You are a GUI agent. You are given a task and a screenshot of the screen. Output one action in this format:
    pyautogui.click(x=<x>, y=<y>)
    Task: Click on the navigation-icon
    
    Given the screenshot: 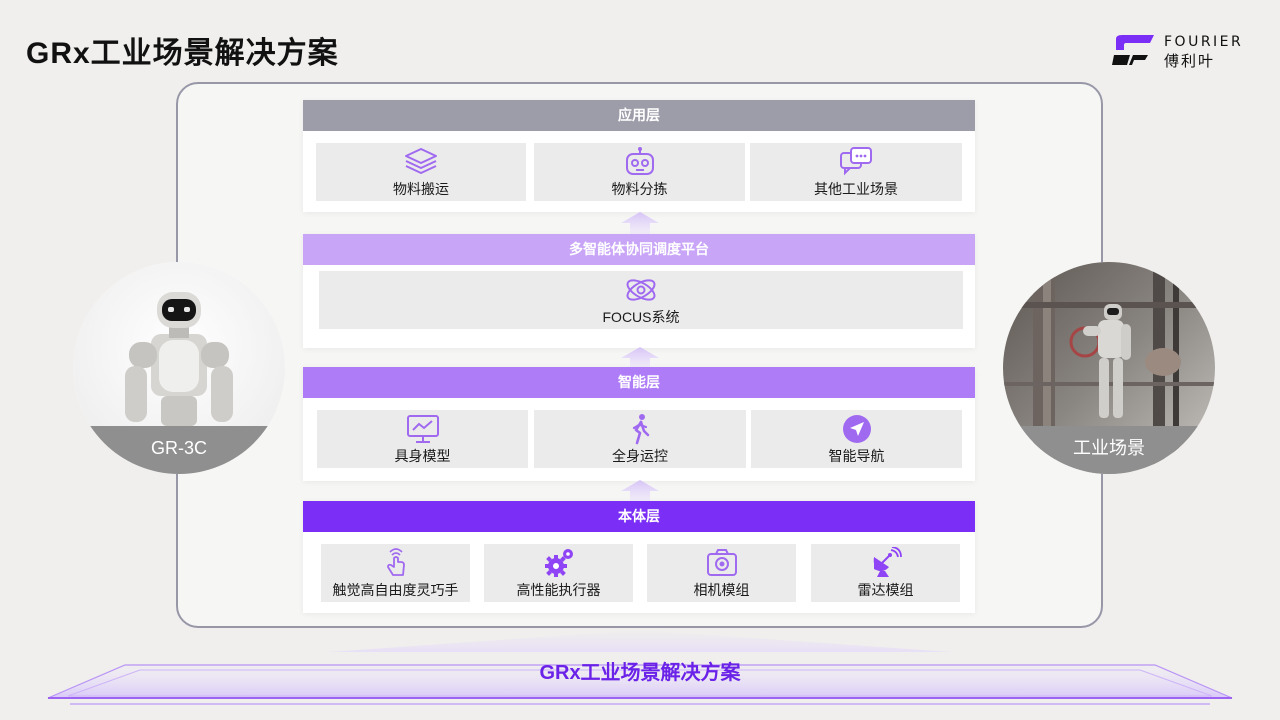 What is the action you would take?
    pyautogui.click(x=856, y=429)
    